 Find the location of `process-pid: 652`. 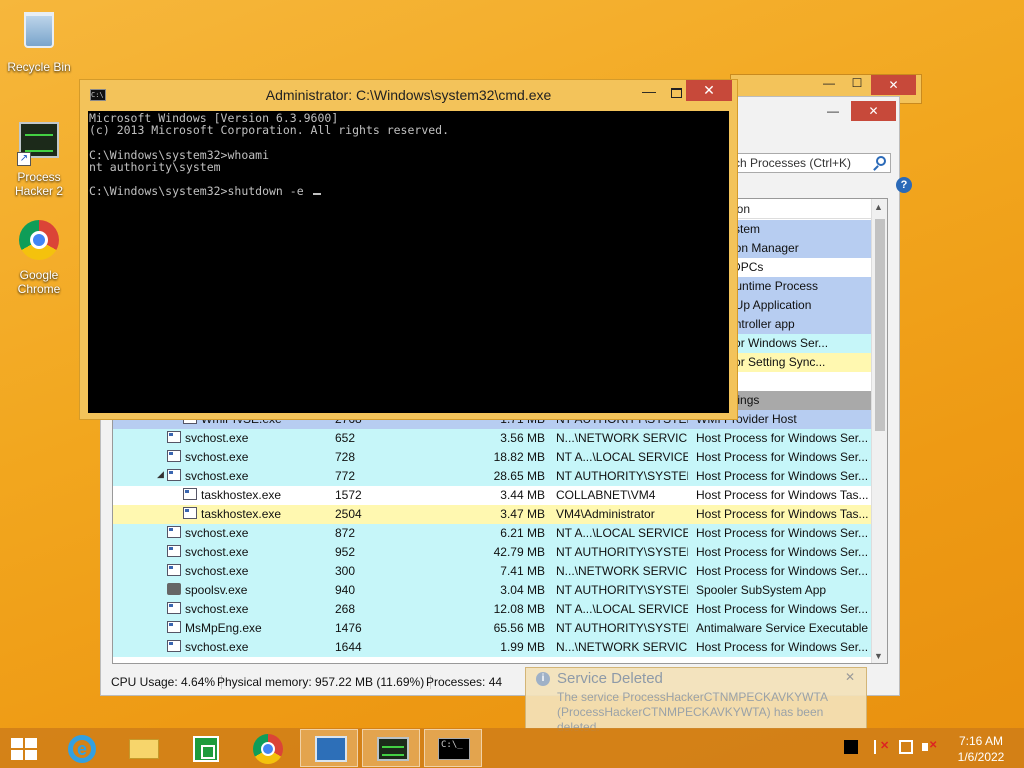

process-pid: 652 is located at coordinates (345, 438).